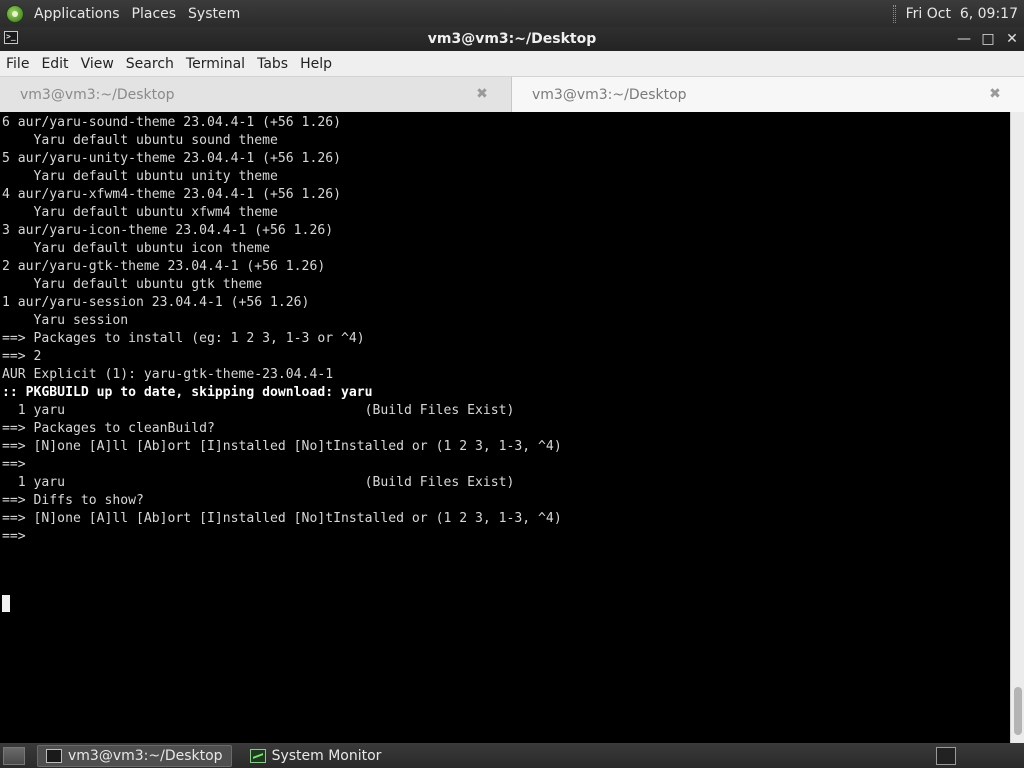 The width and height of the screenshot is (1024, 768). I want to click on terminal-line: Yaru default ubuntu icon theme, so click(136, 248).